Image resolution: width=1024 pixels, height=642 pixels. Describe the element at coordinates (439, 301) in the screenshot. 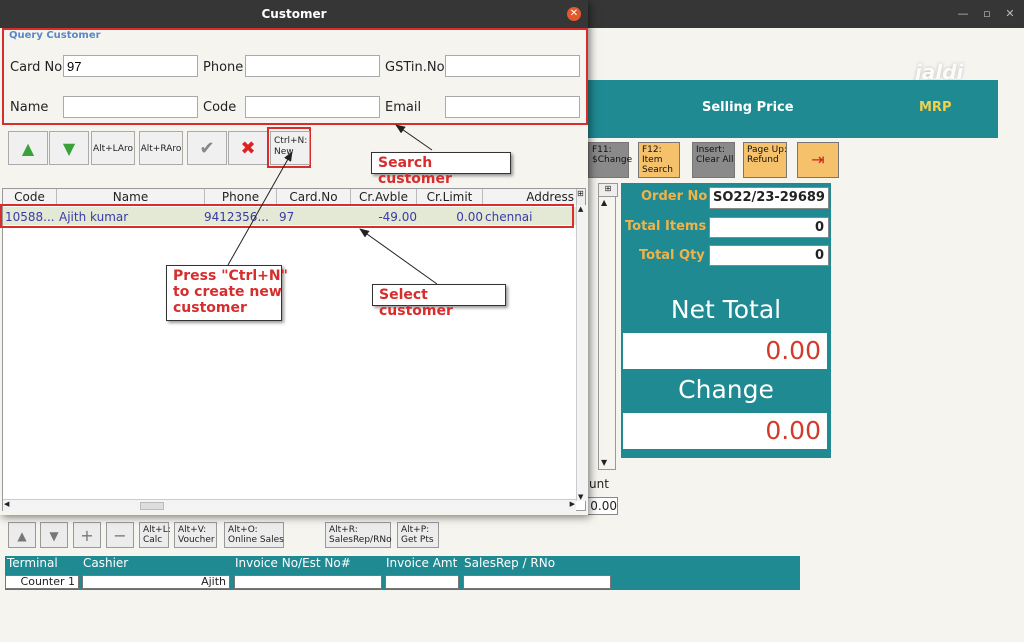

I see `select-callout: Select customer` at that location.